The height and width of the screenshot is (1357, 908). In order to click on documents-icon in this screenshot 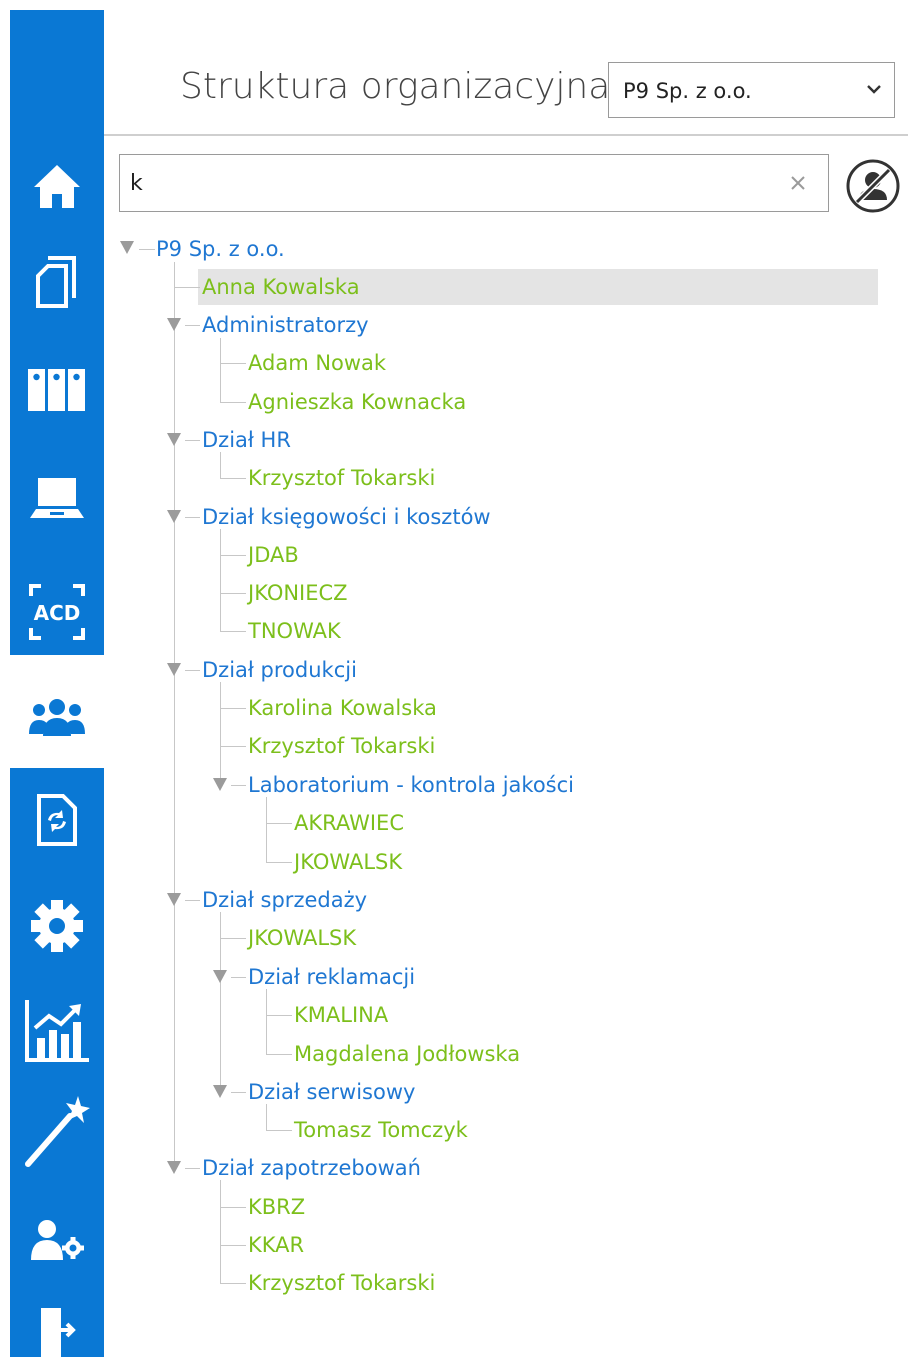, I will do `click(56, 282)`.